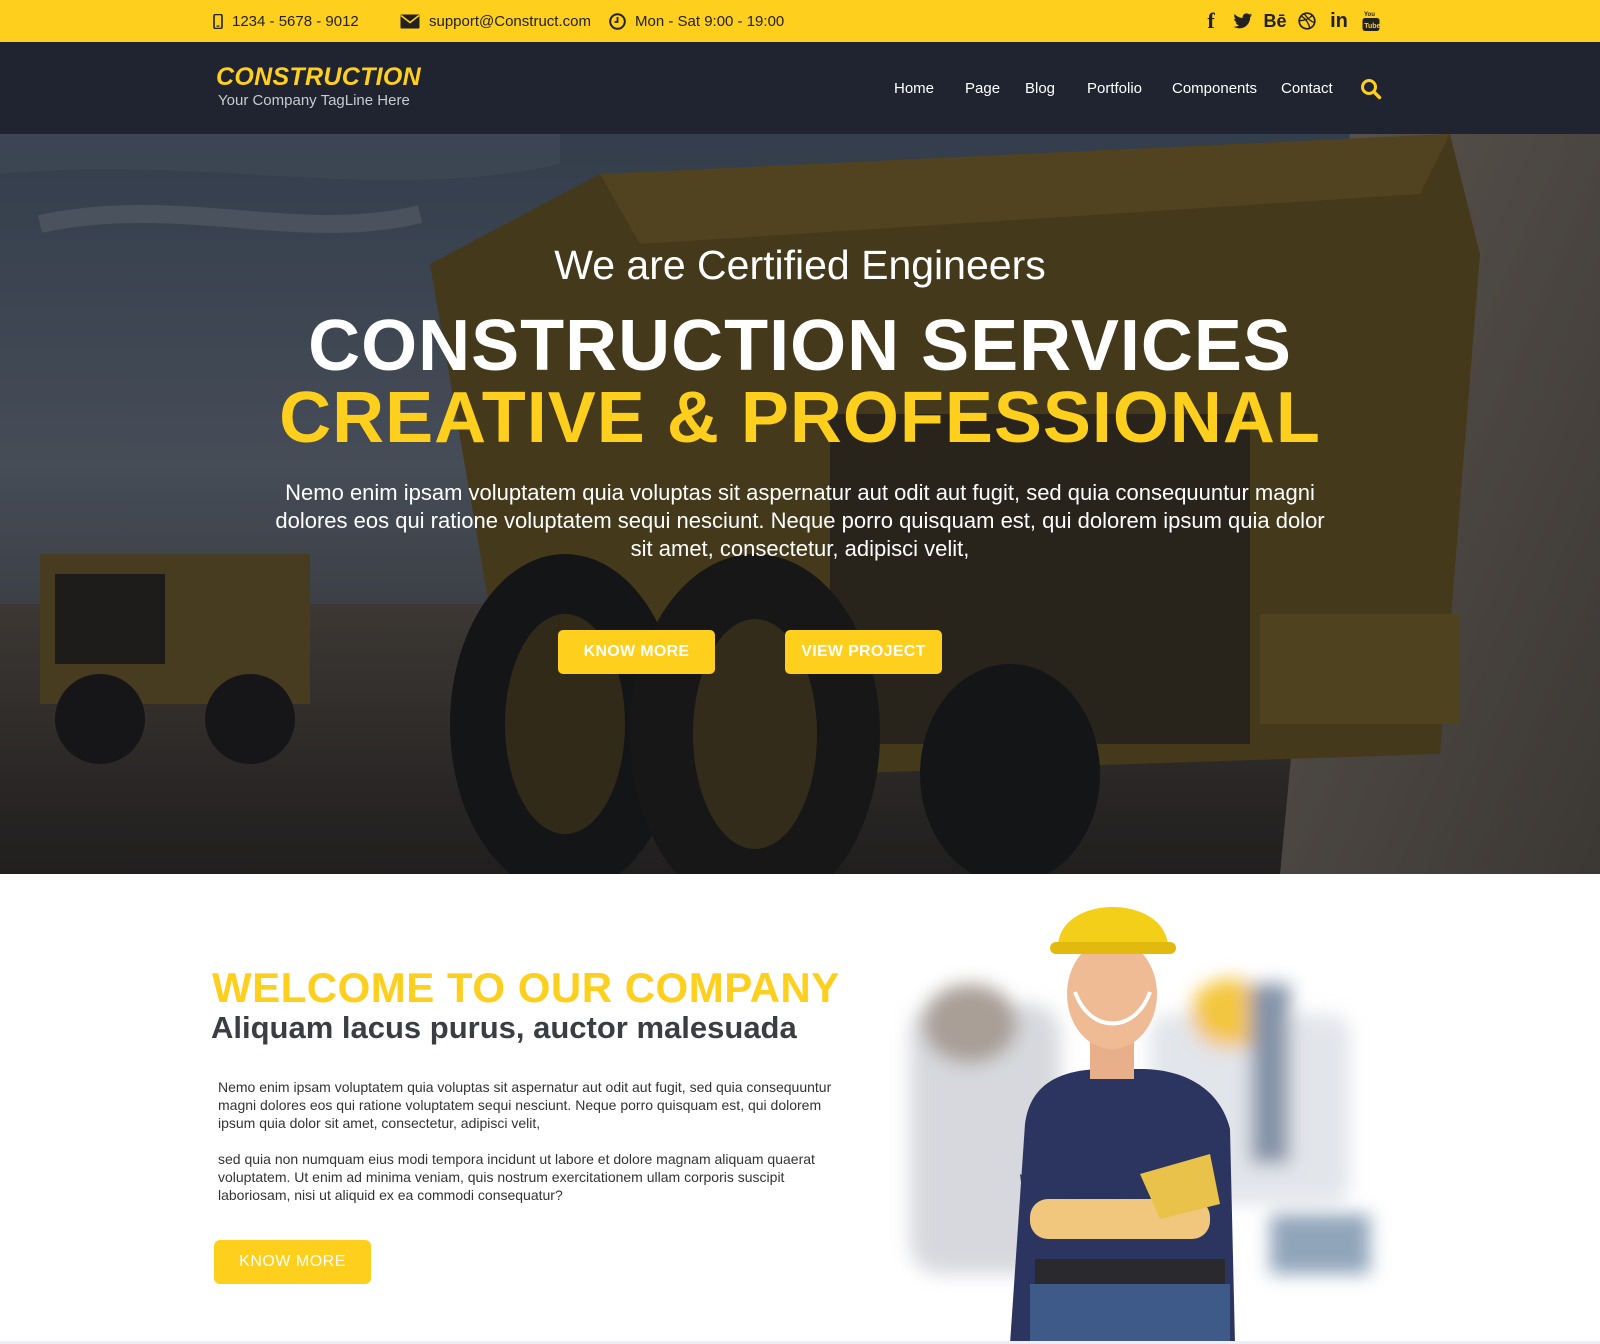 The width and height of the screenshot is (1600, 1344). Describe the element at coordinates (526, 987) in the screenshot. I see `welcome-title: WELCOME TO OUR COMPANY` at that location.